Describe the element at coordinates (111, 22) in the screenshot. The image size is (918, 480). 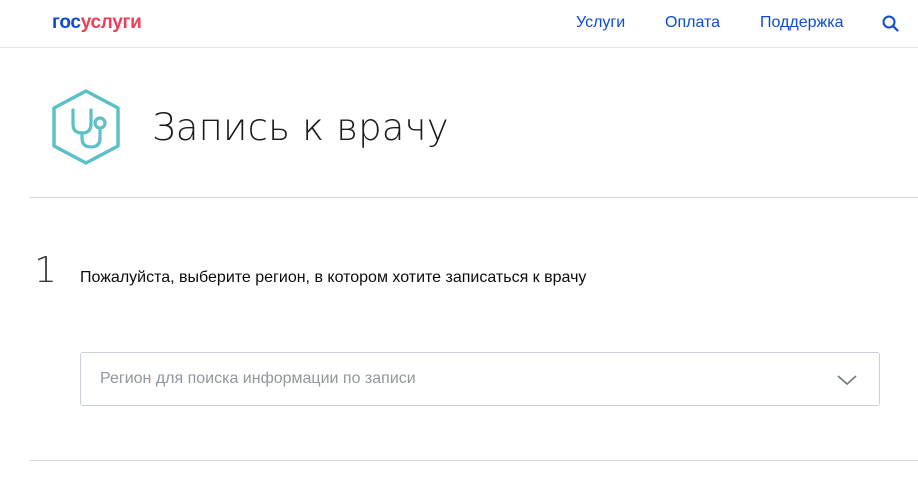
I see `logo-part-uslugi: услуги` at that location.